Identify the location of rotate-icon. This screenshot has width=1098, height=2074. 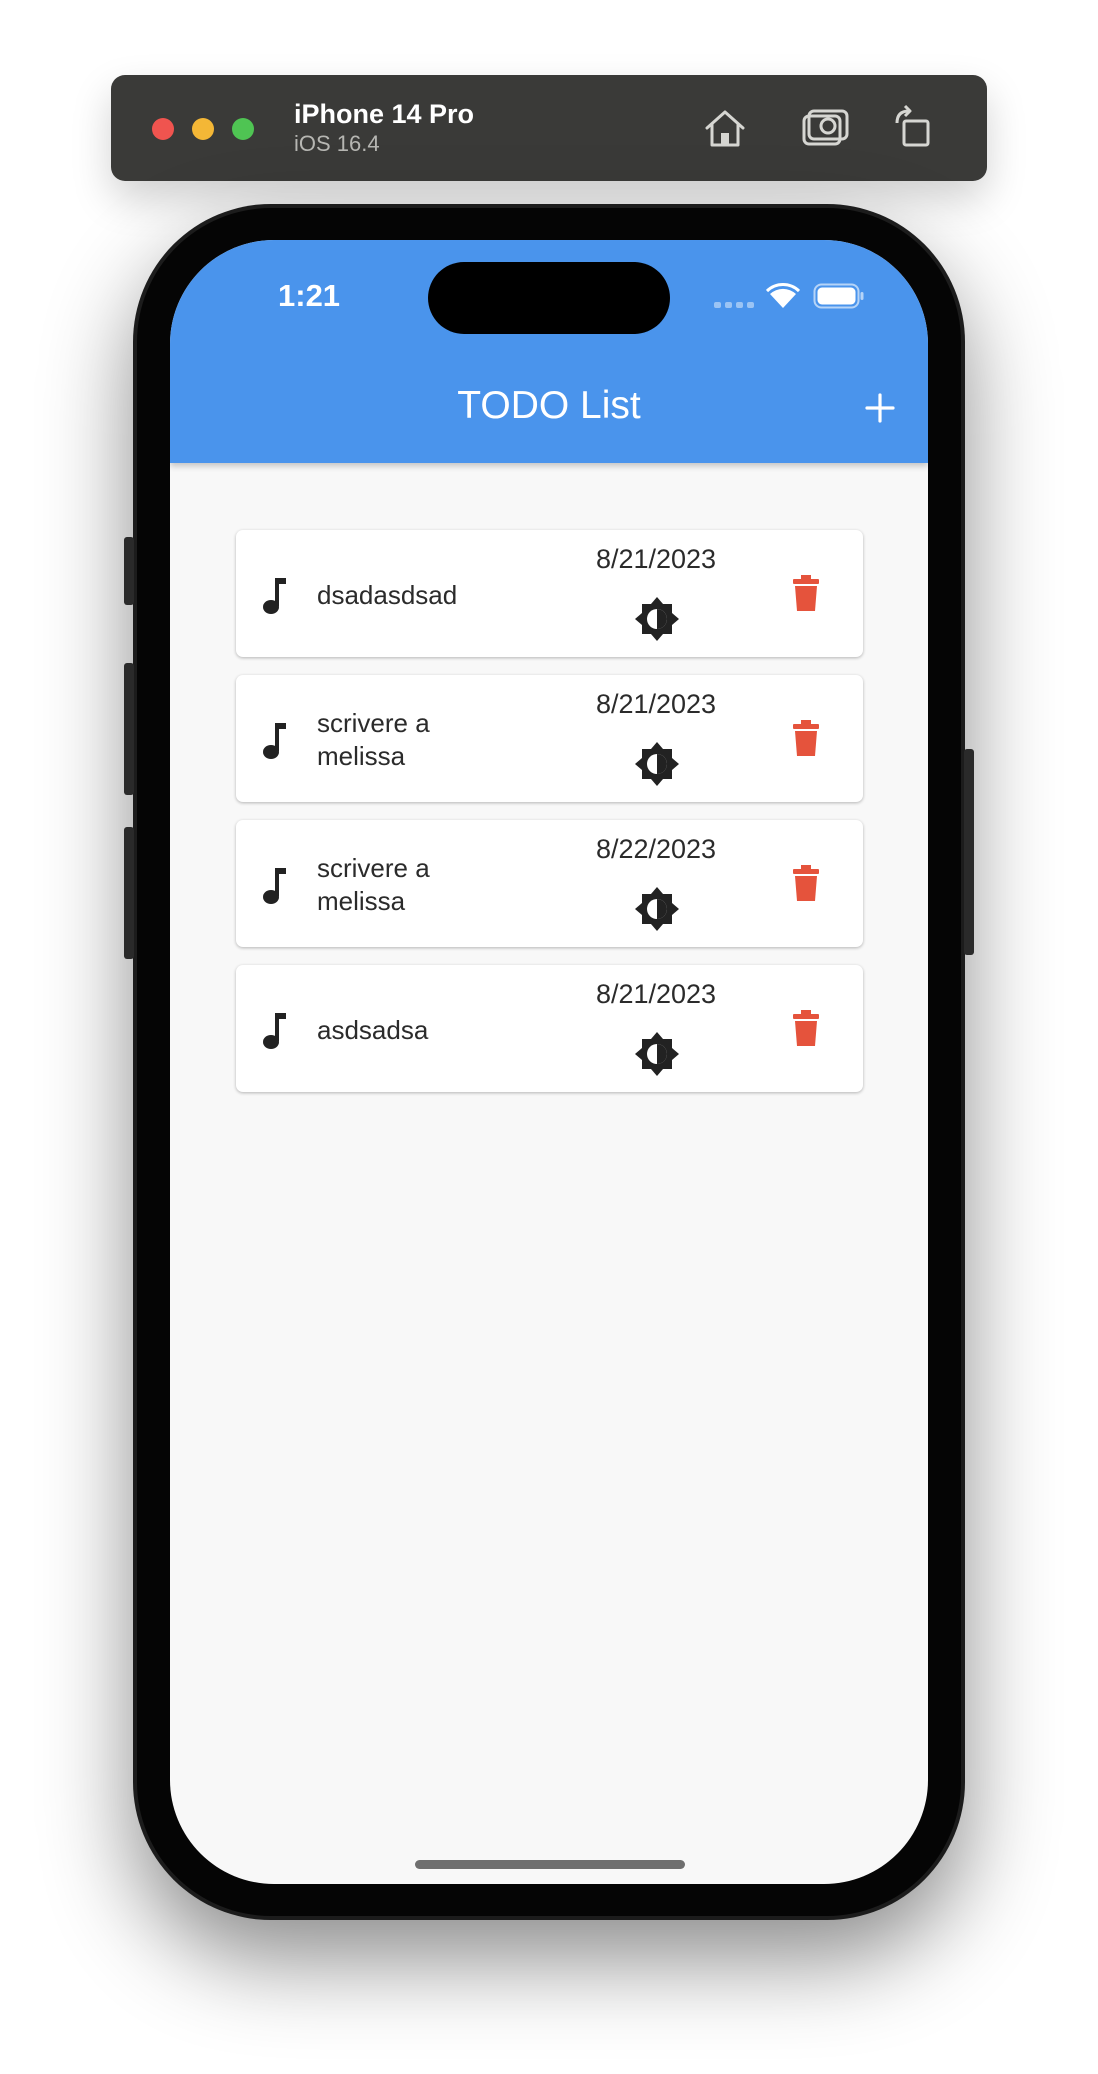
(912, 125).